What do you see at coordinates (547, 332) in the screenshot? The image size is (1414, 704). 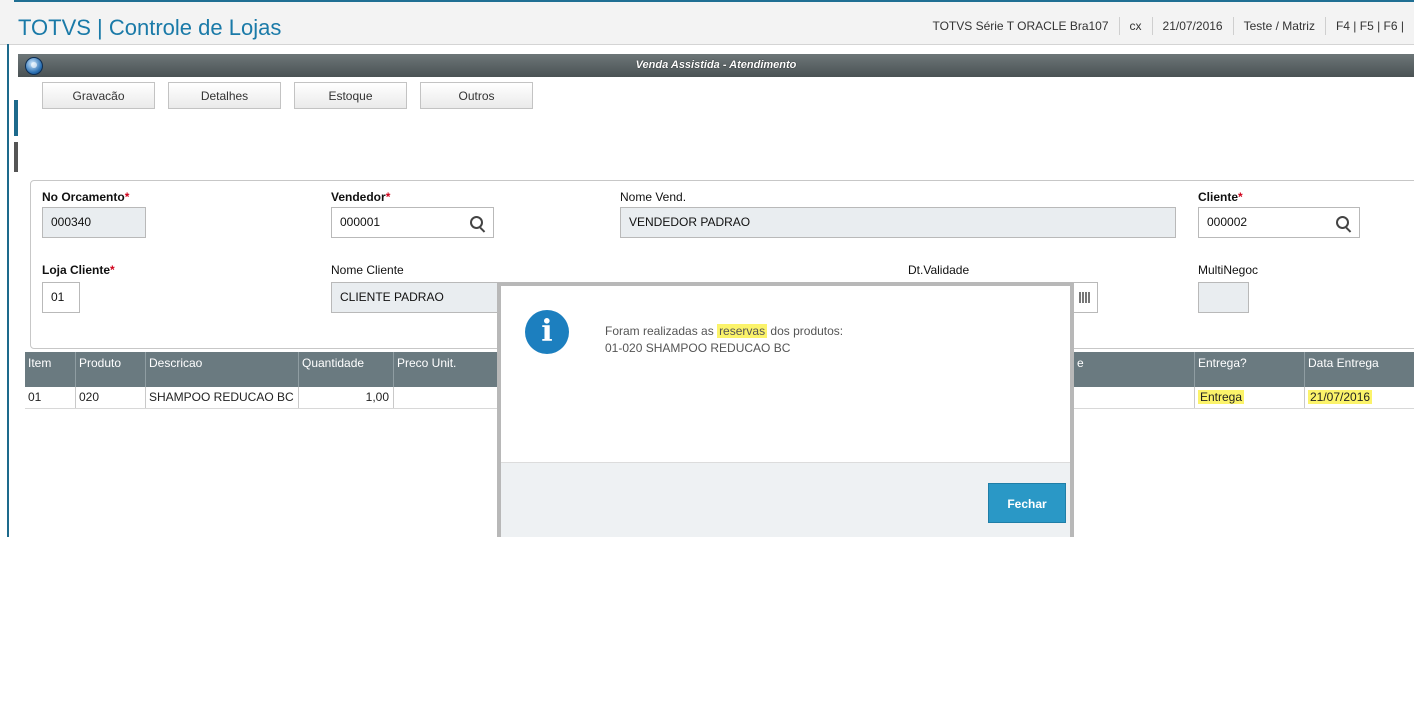 I see `info-icon: i` at bounding box center [547, 332].